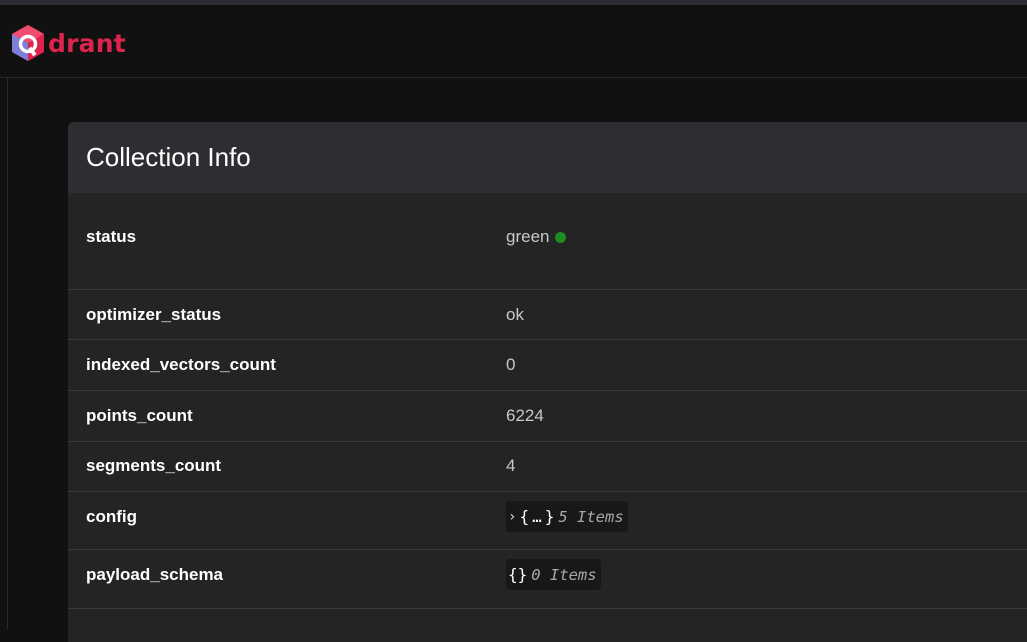 The height and width of the screenshot is (642, 1027). What do you see at coordinates (547, 467) in the screenshot?
I see `info-row-segments-count: segments_count 4` at bounding box center [547, 467].